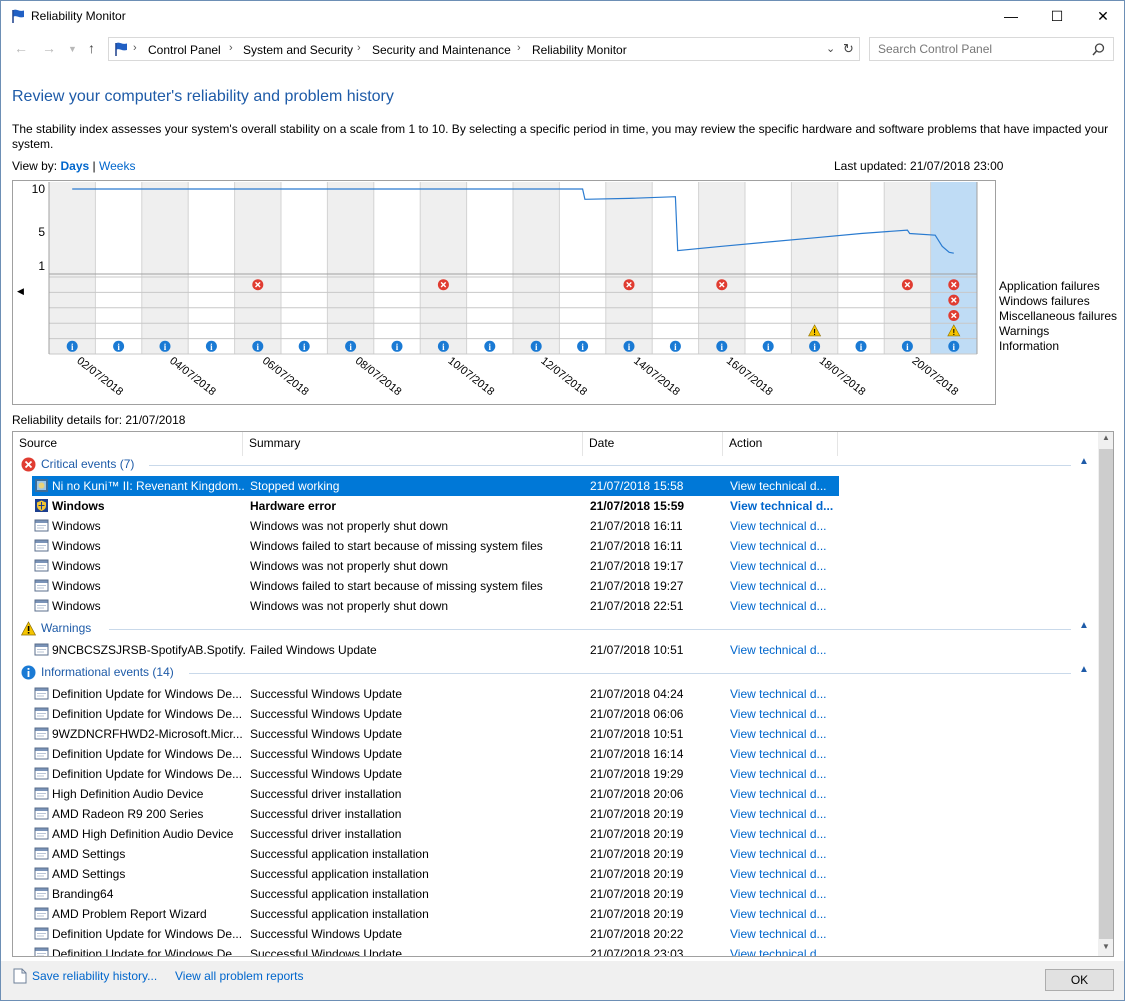 The width and height of the screenshot is (1125, 1001). Describe the element at coordinates (441, 50) in the screenshot. I see `breadcrumb-security-and-maintenance: Security and Maintenance` at that location.